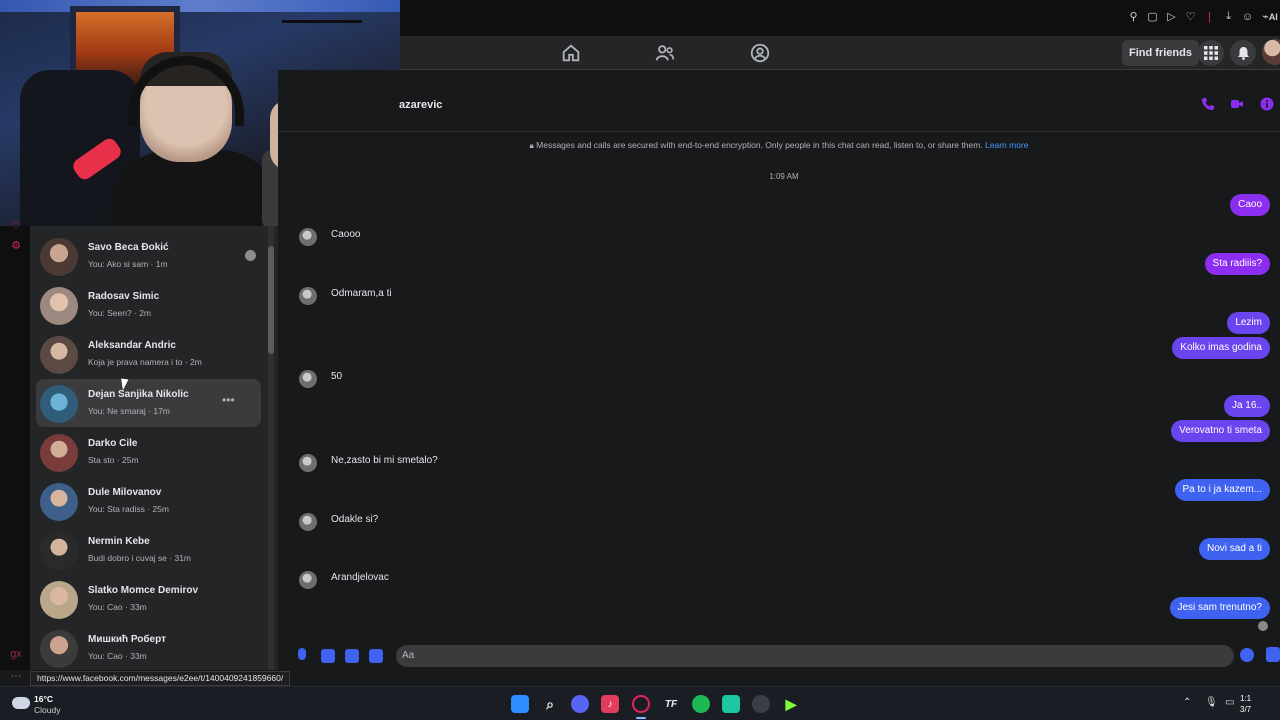  I want to click on sidebar-heart-icon: ♡, so click(16, 226).